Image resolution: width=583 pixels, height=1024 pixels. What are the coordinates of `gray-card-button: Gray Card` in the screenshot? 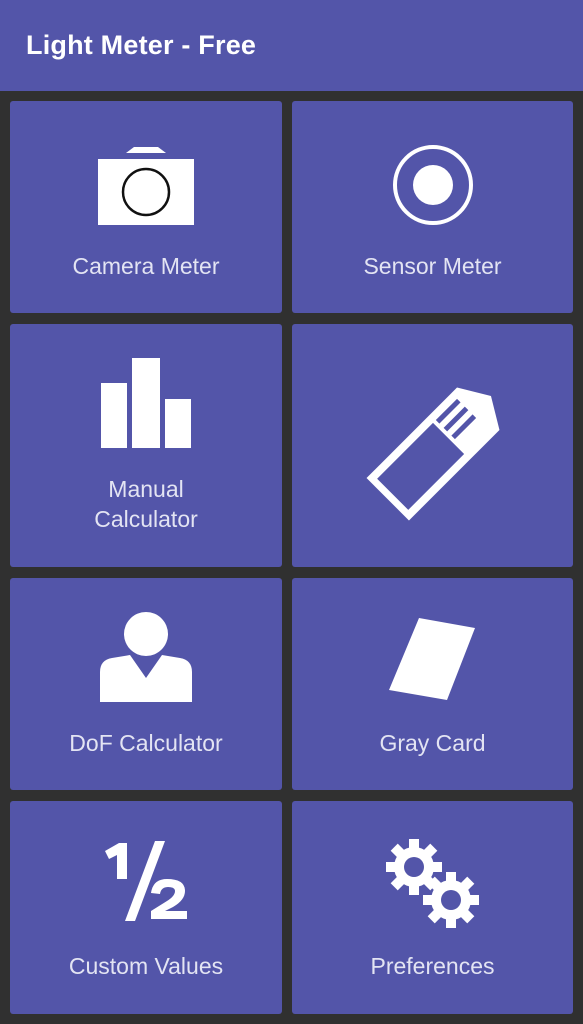 It's located at (432, 684).